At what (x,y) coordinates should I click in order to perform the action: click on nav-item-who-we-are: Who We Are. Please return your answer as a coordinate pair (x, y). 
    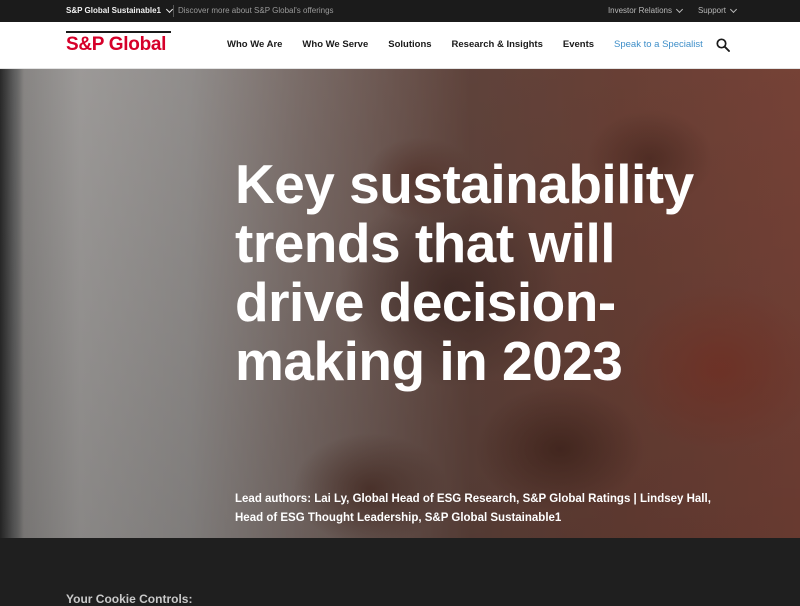
    Looking at the image, I should click on (254, 44).